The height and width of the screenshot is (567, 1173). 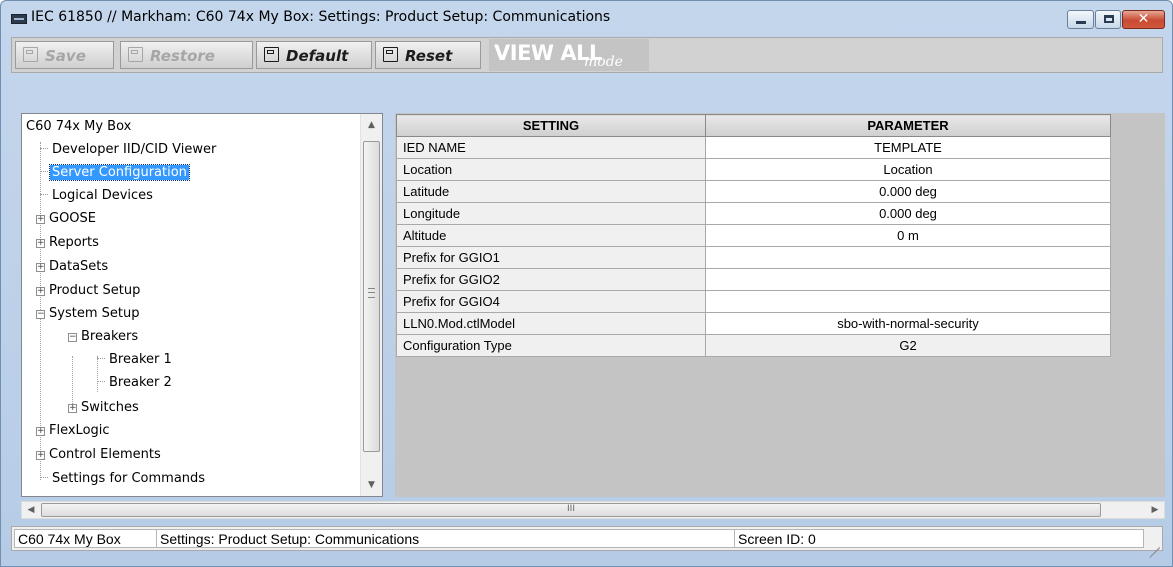 What do you see at coordinates (186, 55) in the screenshot?
I see `restore-button: Restore` at bounding box center [186, 55].